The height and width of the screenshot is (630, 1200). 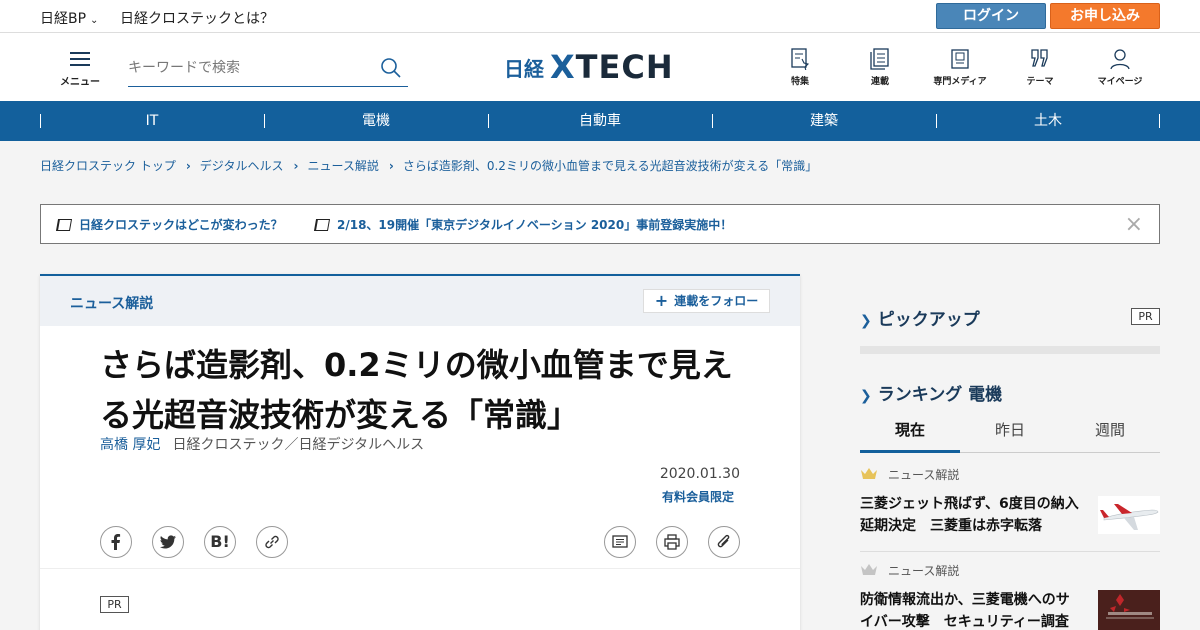 What do you see at coordinates (169, 224) in the screenshot?
I see `notice-link: 日経クロステックはどこが変わった？` at bounding box center [169, 224].